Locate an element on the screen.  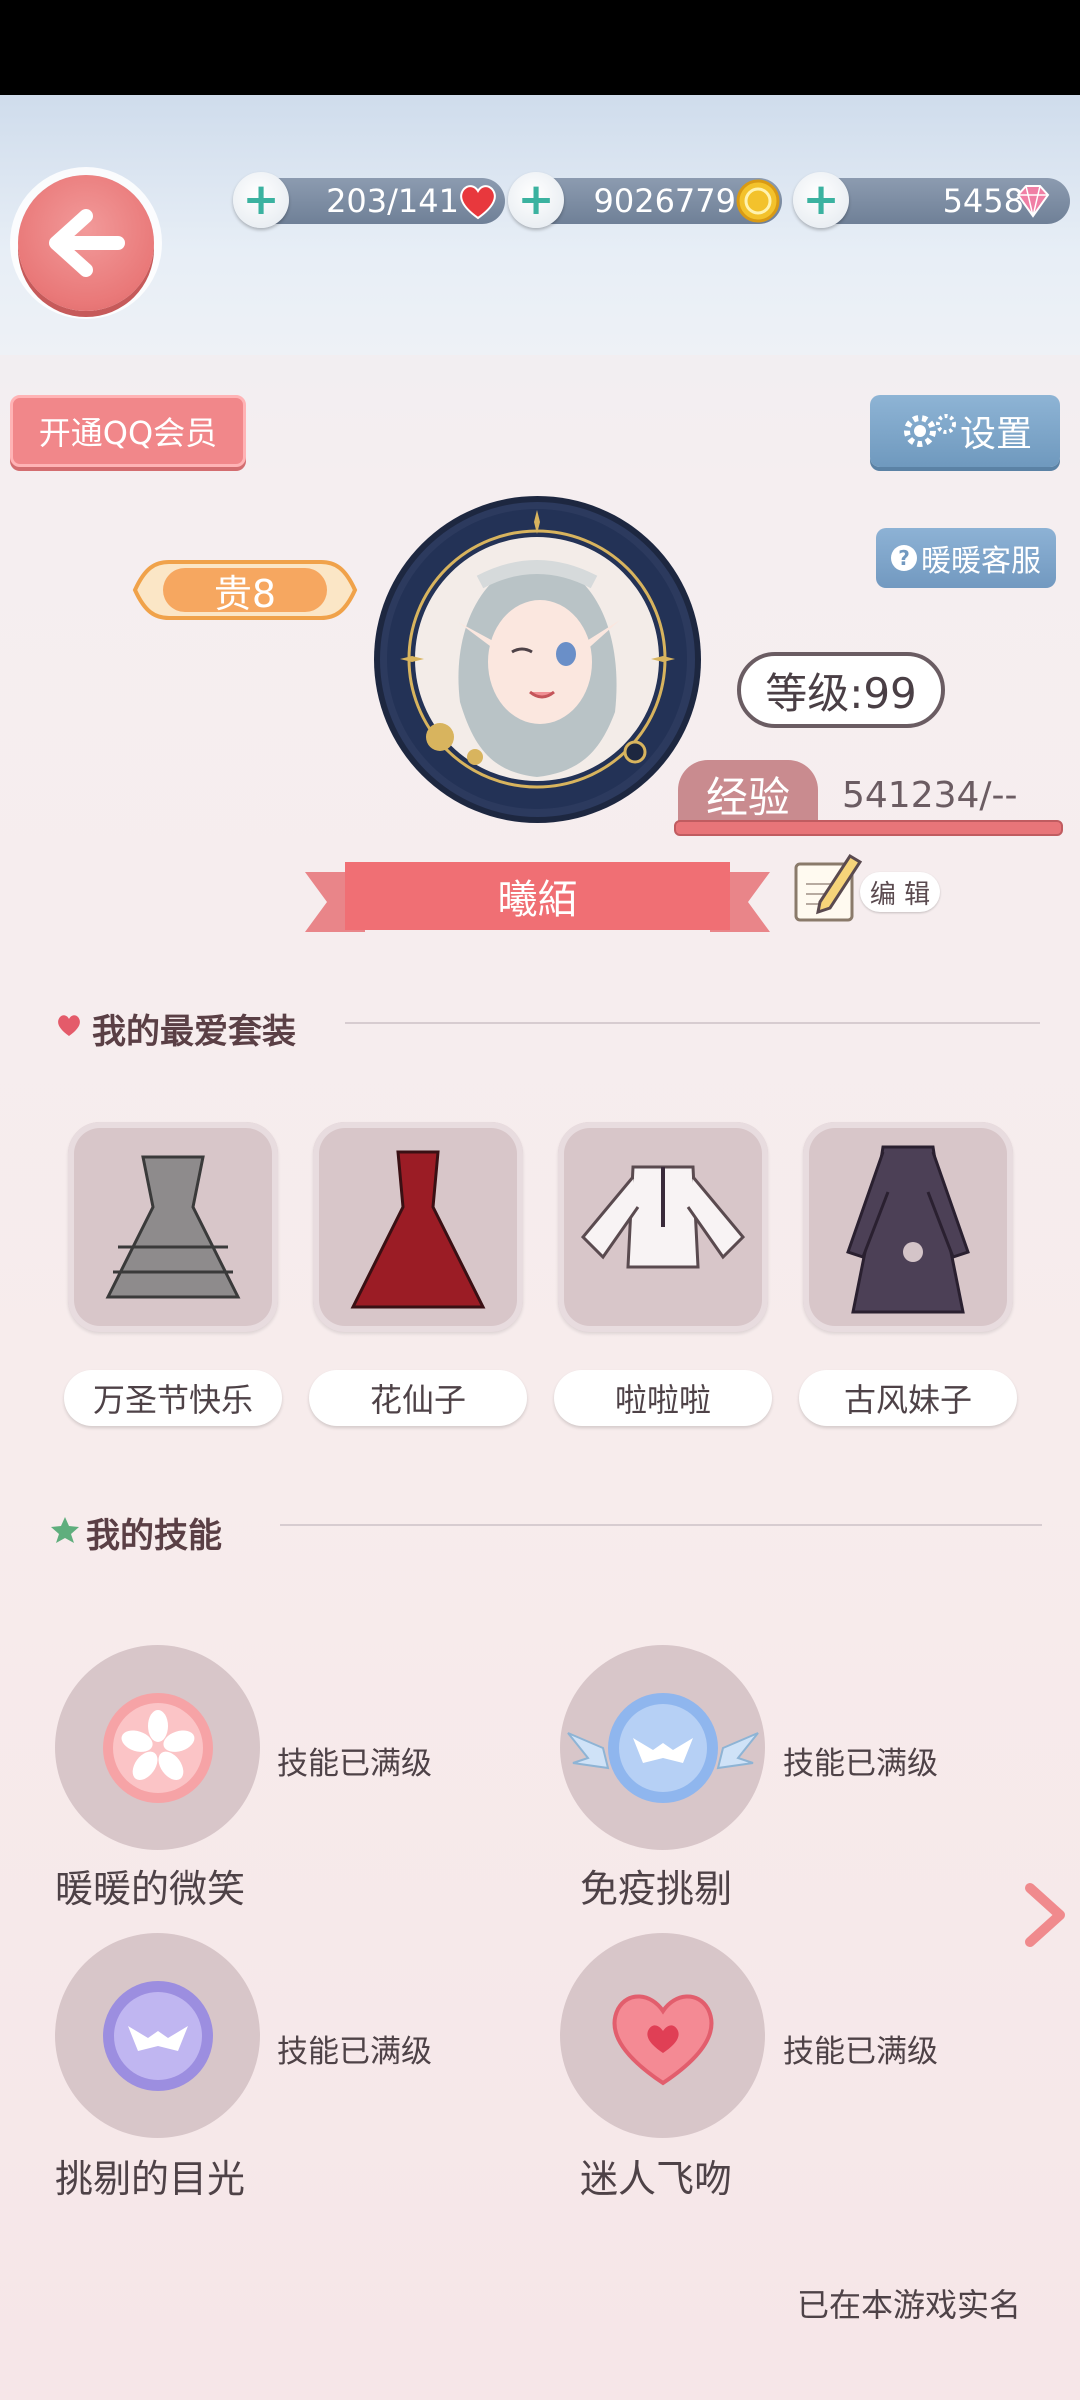
red-gown-icon is located at coordinates (418, 1229).